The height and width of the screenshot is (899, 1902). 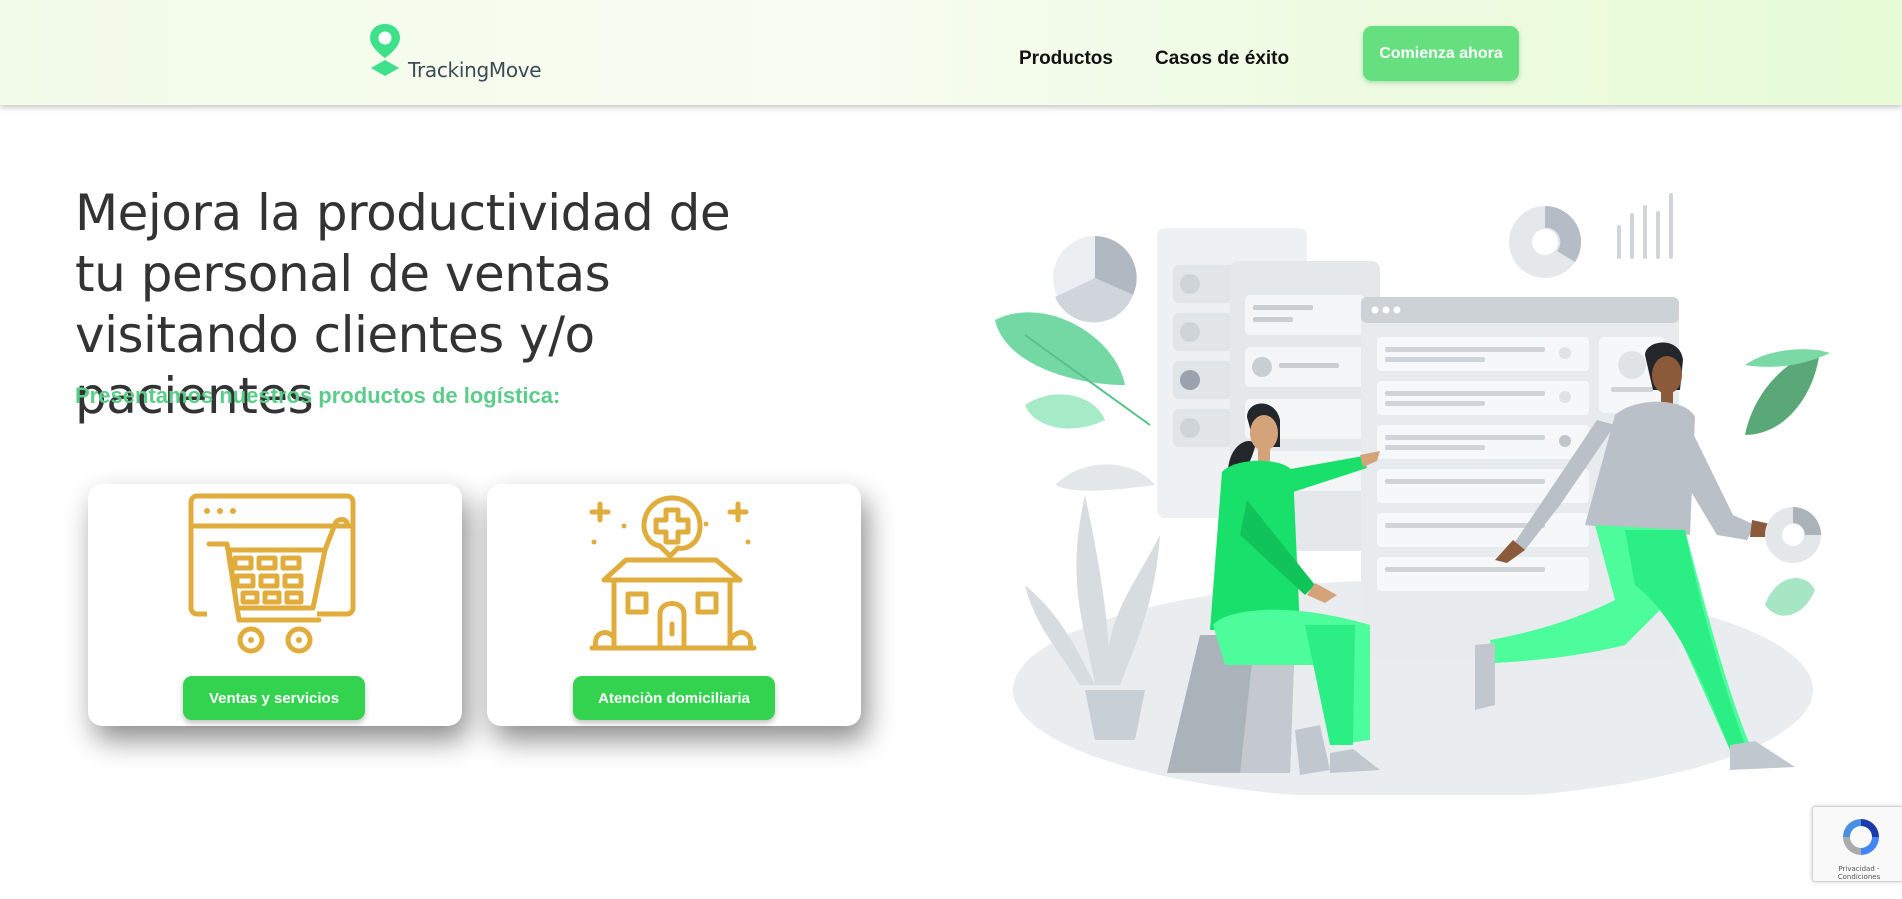 I want to click on comienza-ahora-button: Comienza ahora, so click(x=1441, y=53).